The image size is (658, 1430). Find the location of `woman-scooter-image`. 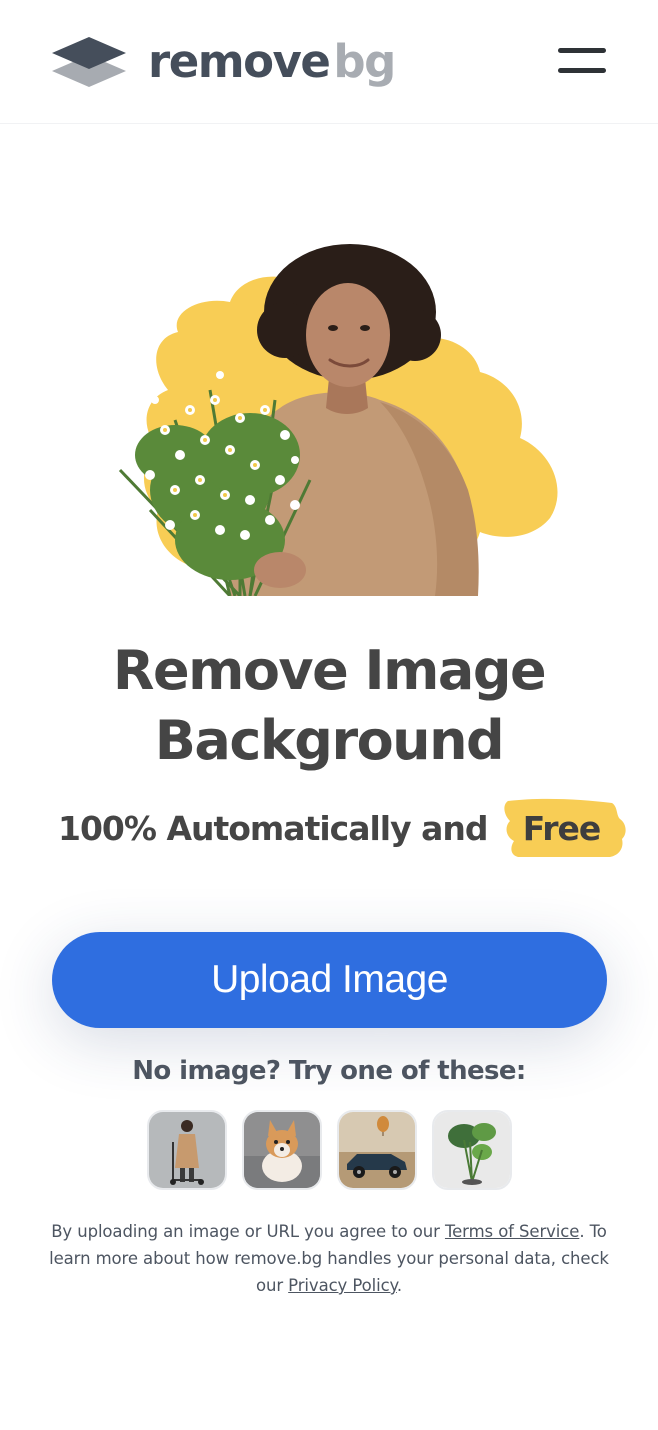

woman-scooter-image is located at coordinates (187, 1150).